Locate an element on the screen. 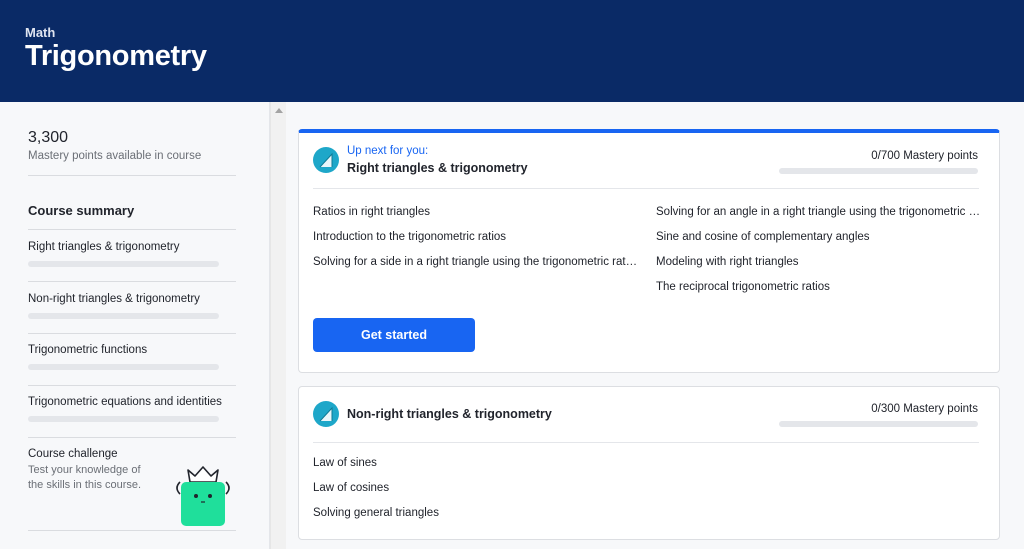 This screenshot has width=1024, height=549. mascot-icon is located at coordinates (203, 496).